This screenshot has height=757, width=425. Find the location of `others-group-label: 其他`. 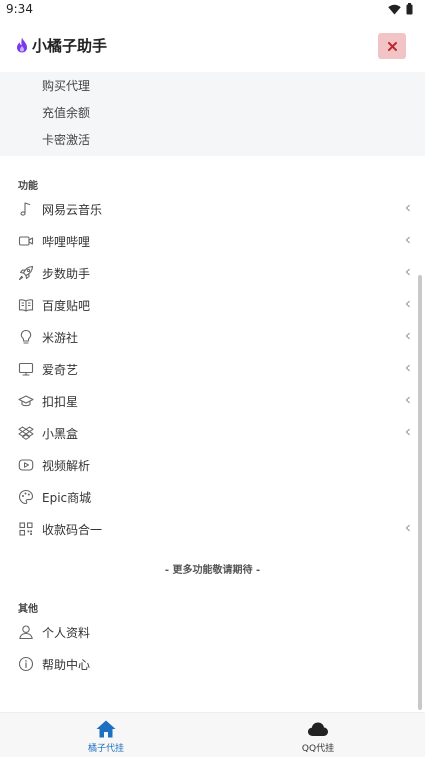

others-group-label: 其他 is located at coordinates (28, 609).